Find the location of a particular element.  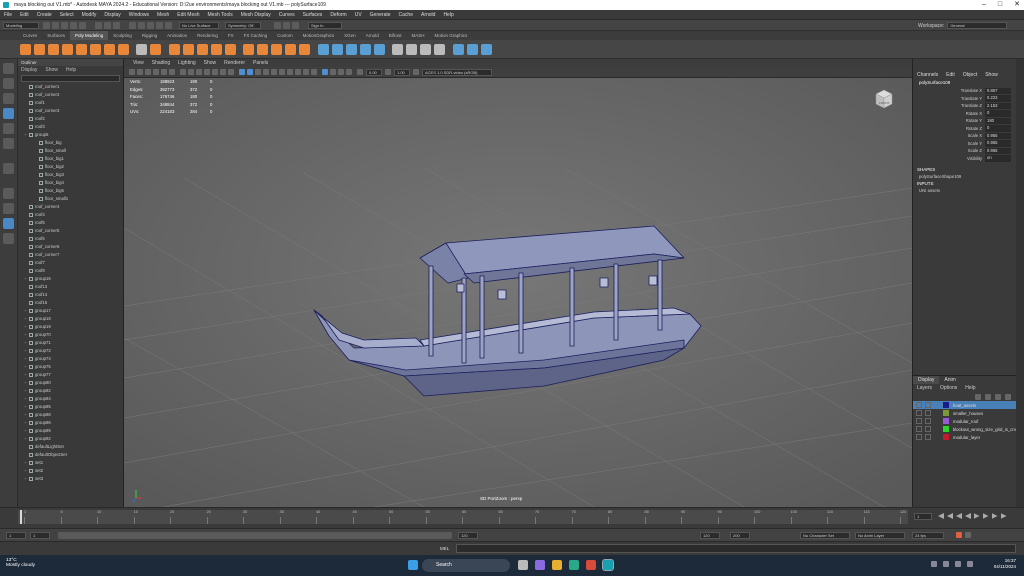

outliner-item: roof2 is located at coordinates (70, 119).